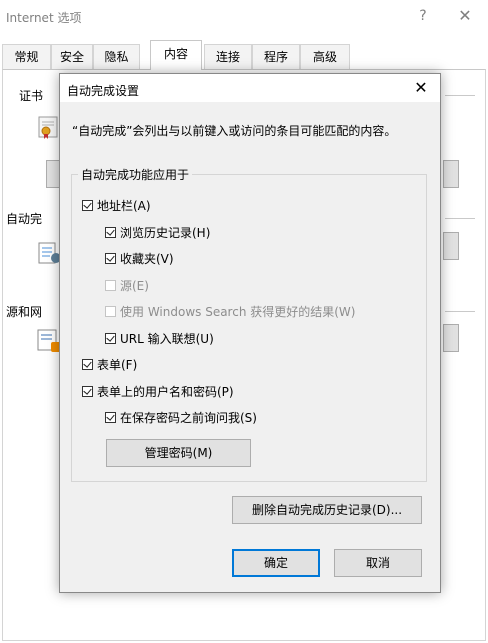 This screenshot has width=488, height=643. I want to click on cancel-button: 取消, so click(378, 563).